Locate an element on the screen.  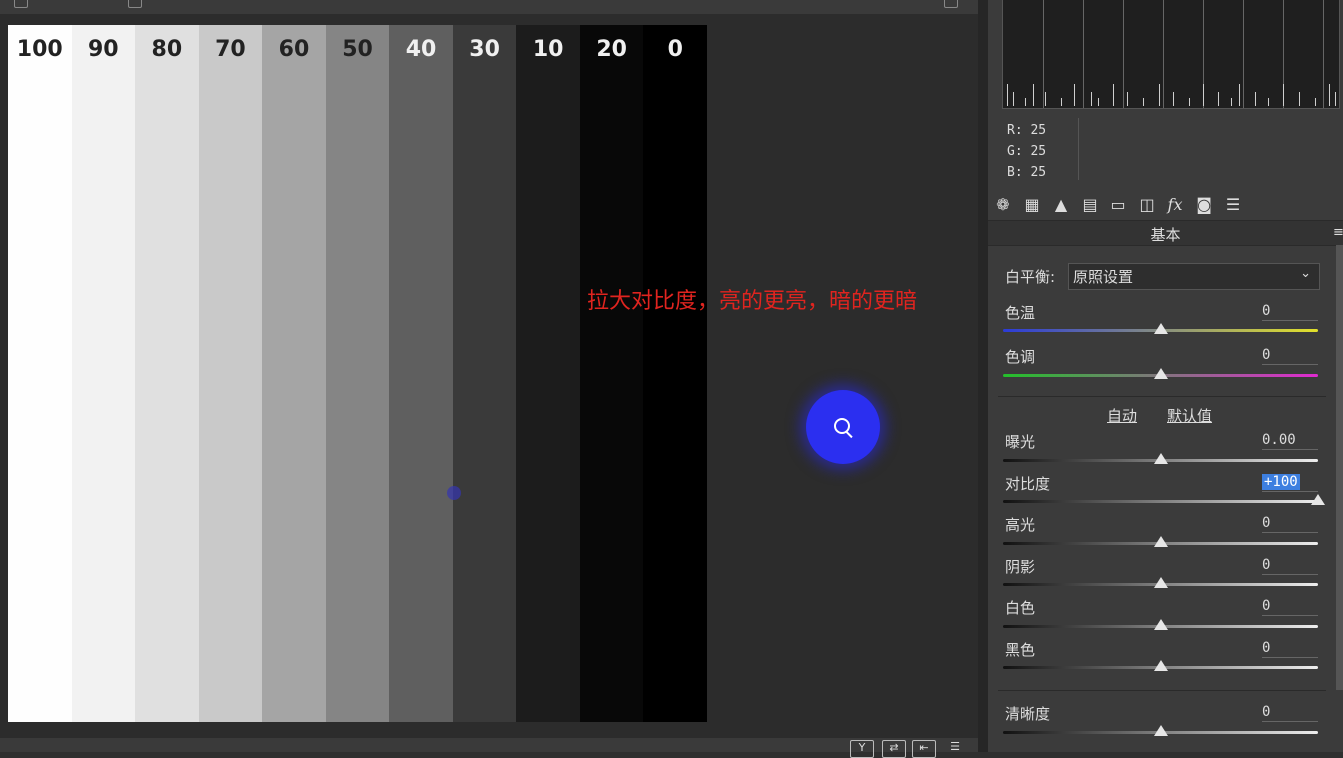
strip-label: 90 is located at coordinates (103, 49).